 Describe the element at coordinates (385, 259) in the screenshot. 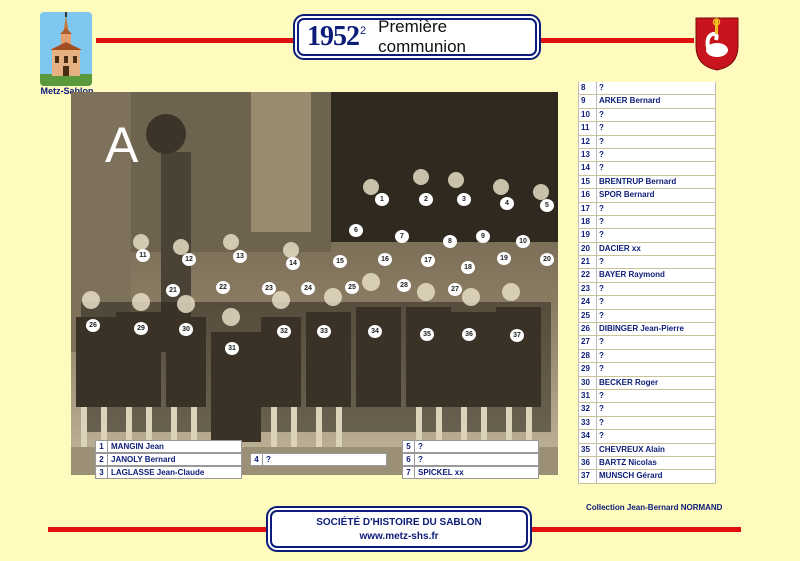

I see `marker-16: 16` at that location.